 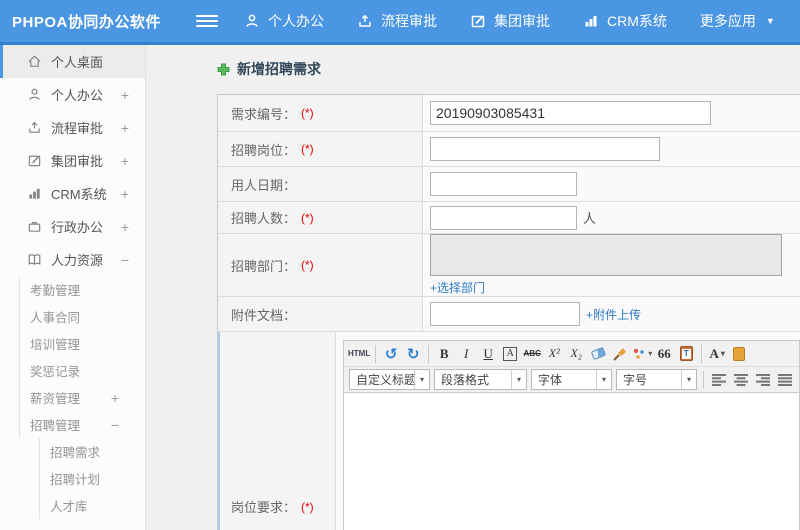 What do you see at coordinates (391, 354) in the screenshot?
I see `undo-button: ↺` at bounding box center [391, 354].